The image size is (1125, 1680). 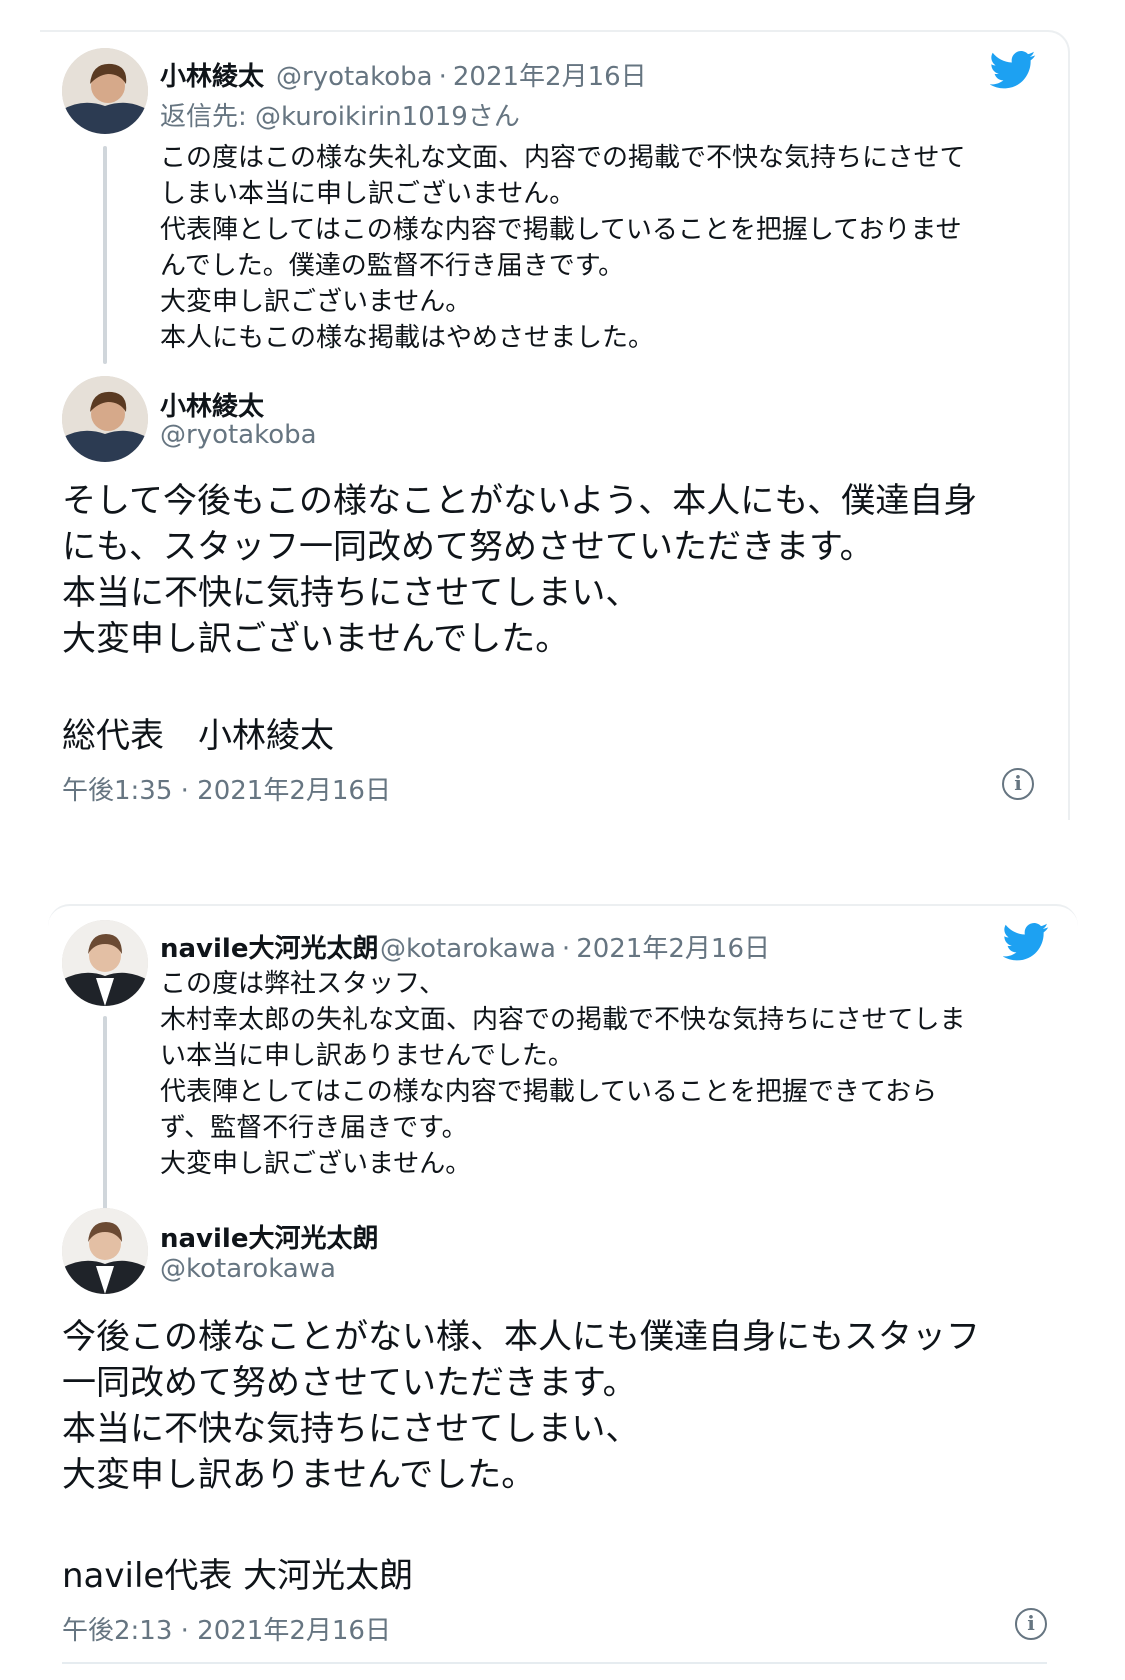 I want to click on tweet-meta: @ryotakoba · 2021年2月16日, so click(x=461, y=74).